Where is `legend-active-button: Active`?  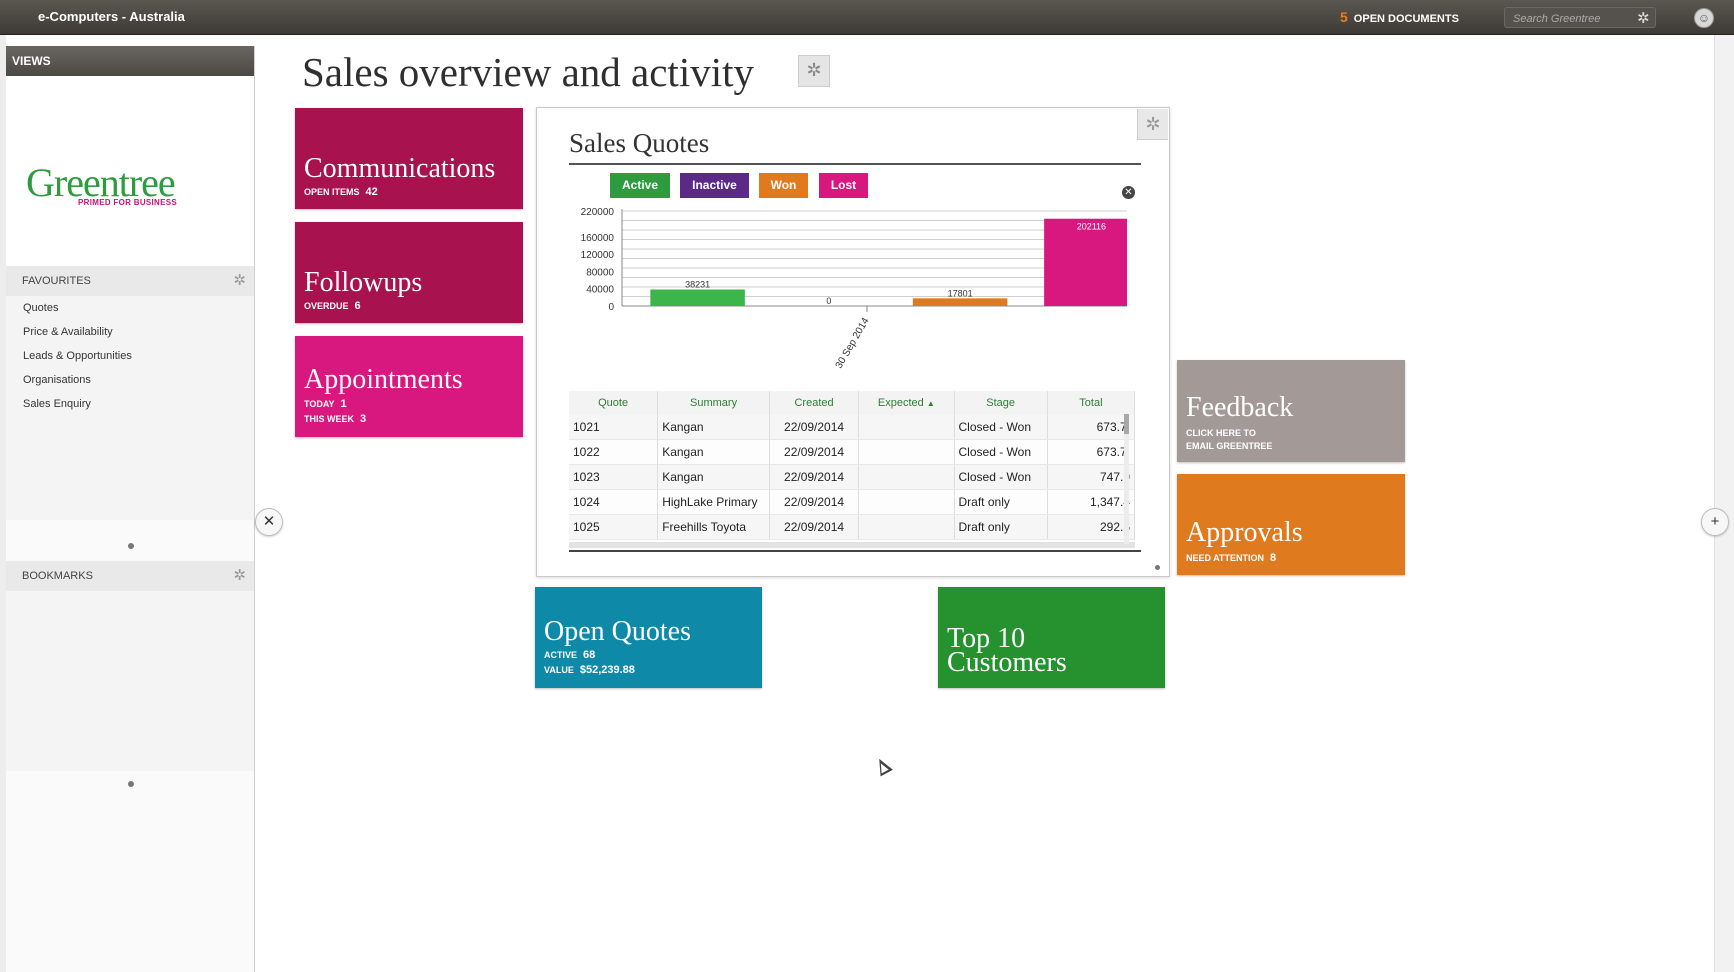 legend-active-button: Active is located at coordinates (640, 185).